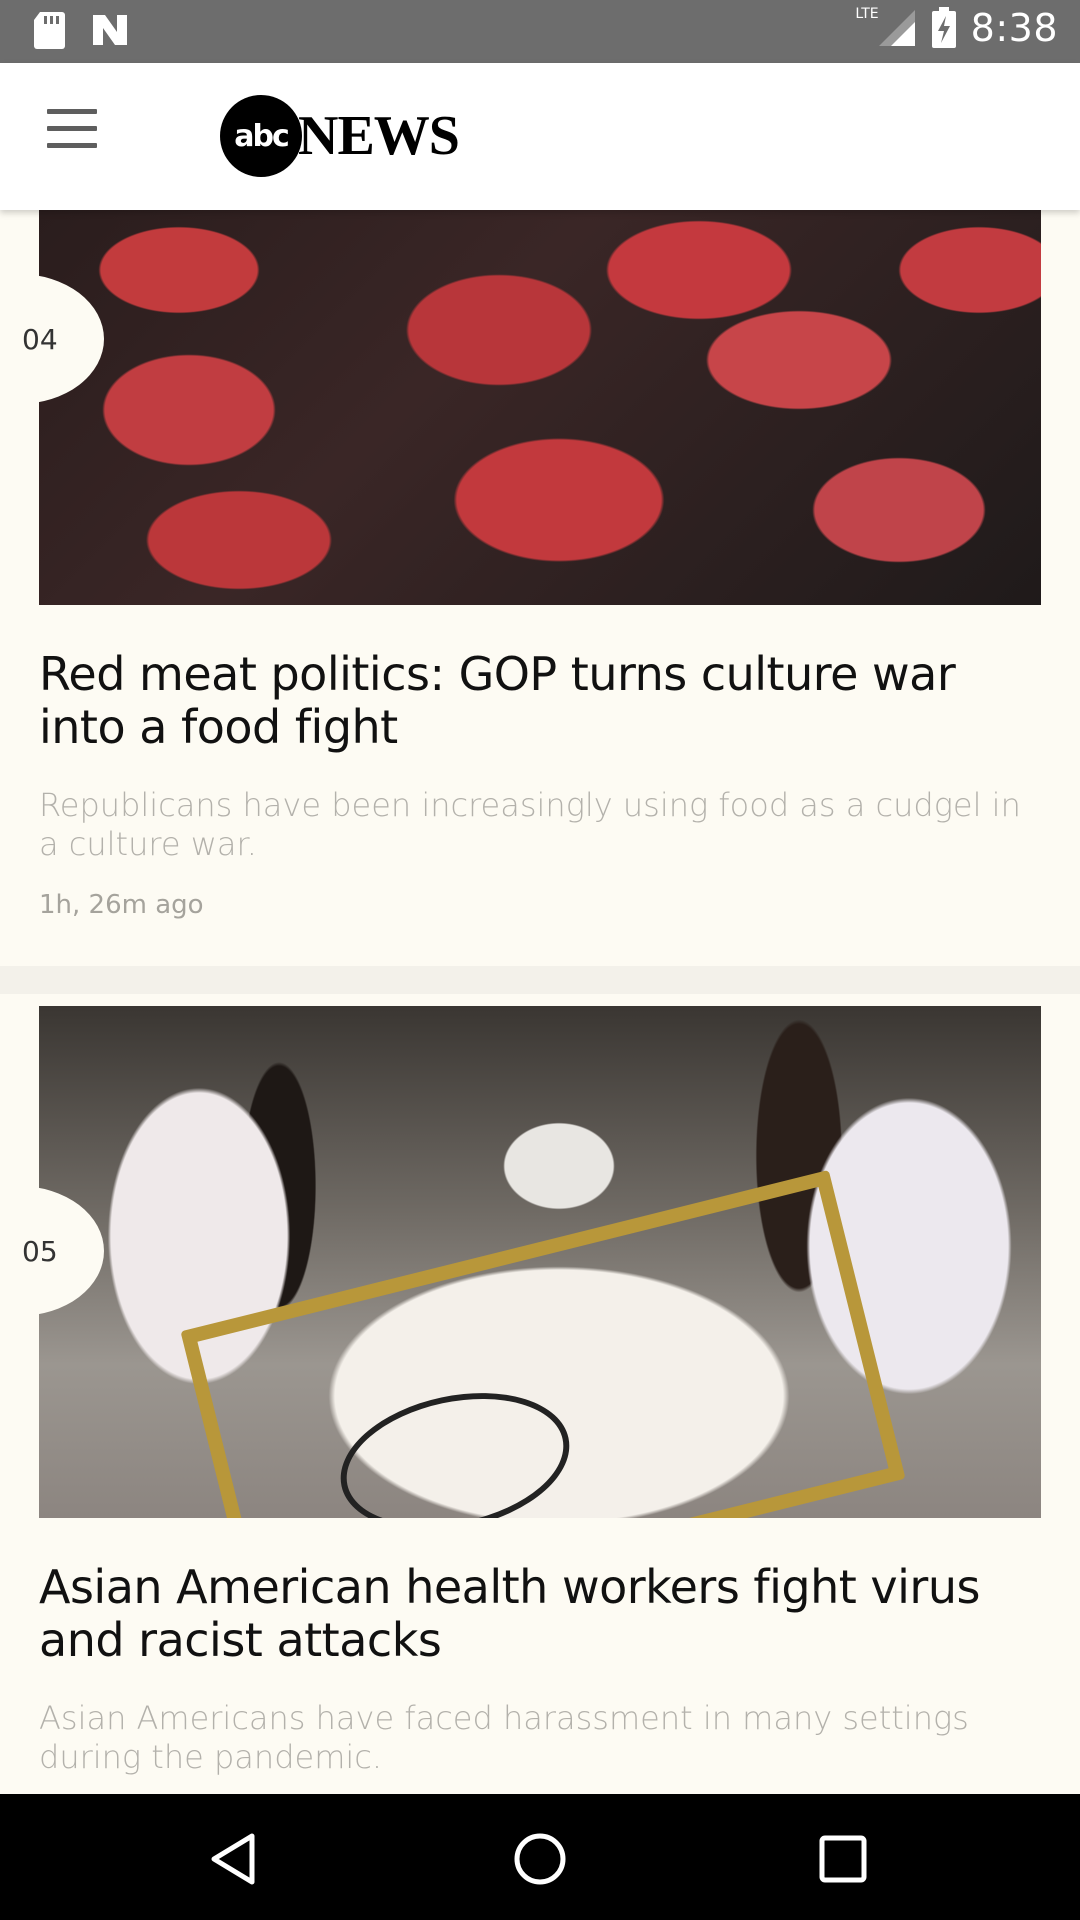 This screenshot has width=1080, height=1920. What do you see at coordinates (843, 1859) in the screenshot?
I see `recents-icon` at bounding box center [843, 1859].